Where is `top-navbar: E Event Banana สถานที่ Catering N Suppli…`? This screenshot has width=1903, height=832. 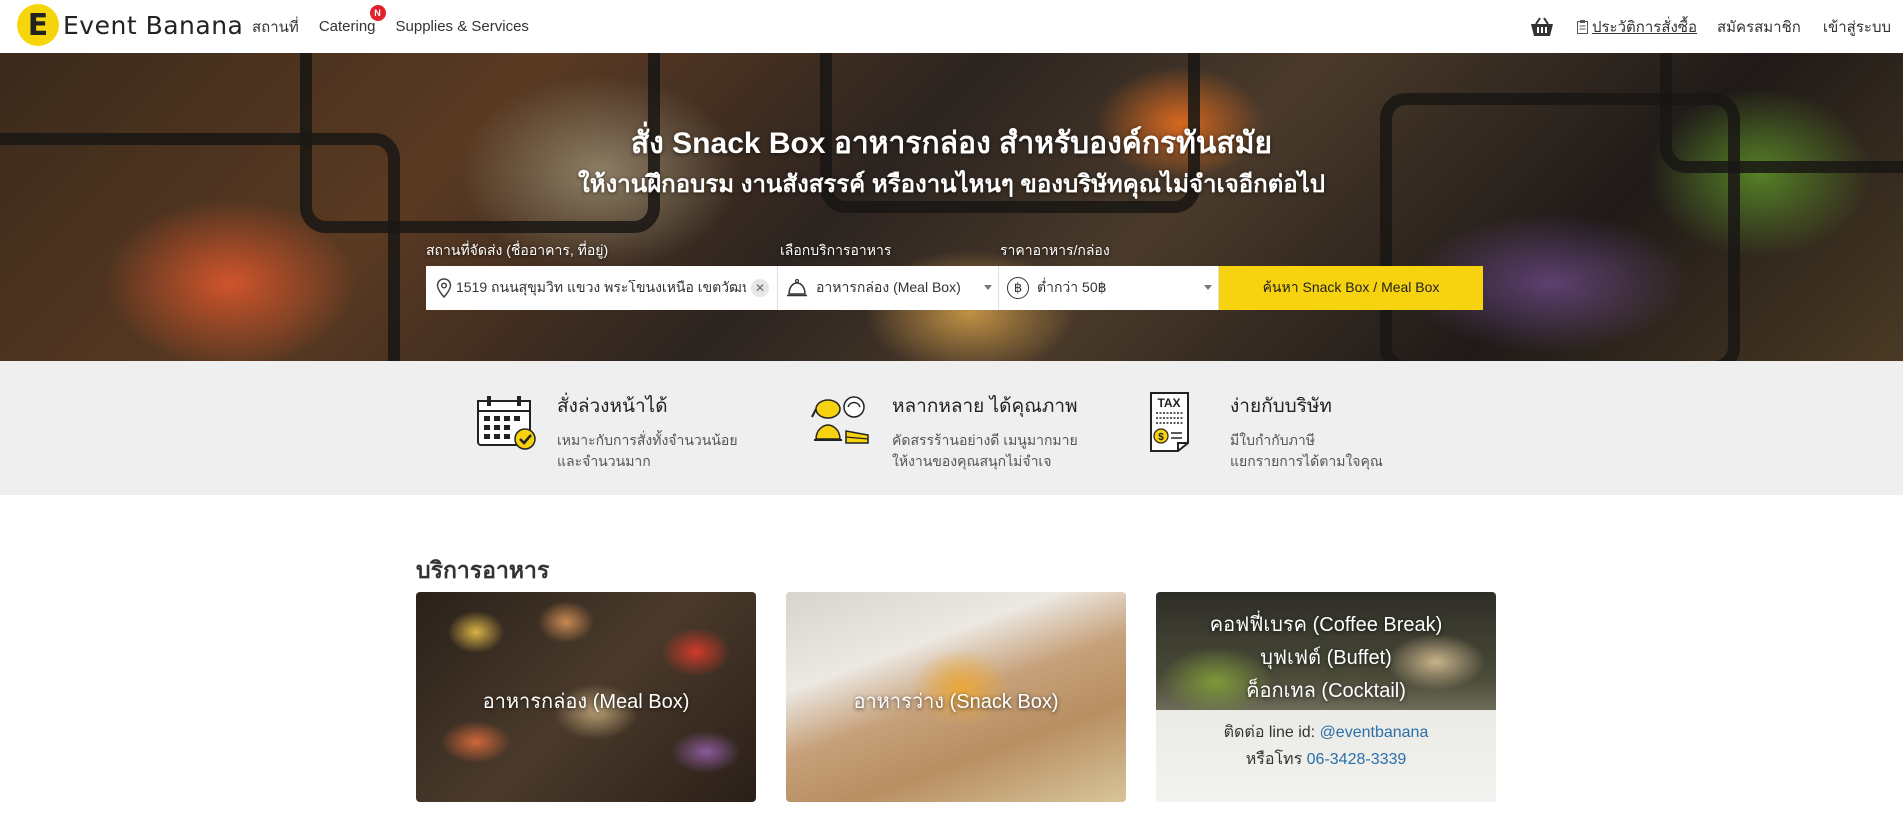 top-navbar: E Event Banana สถานที่ Catering N Suppli… is located at coordinates (951, 26).